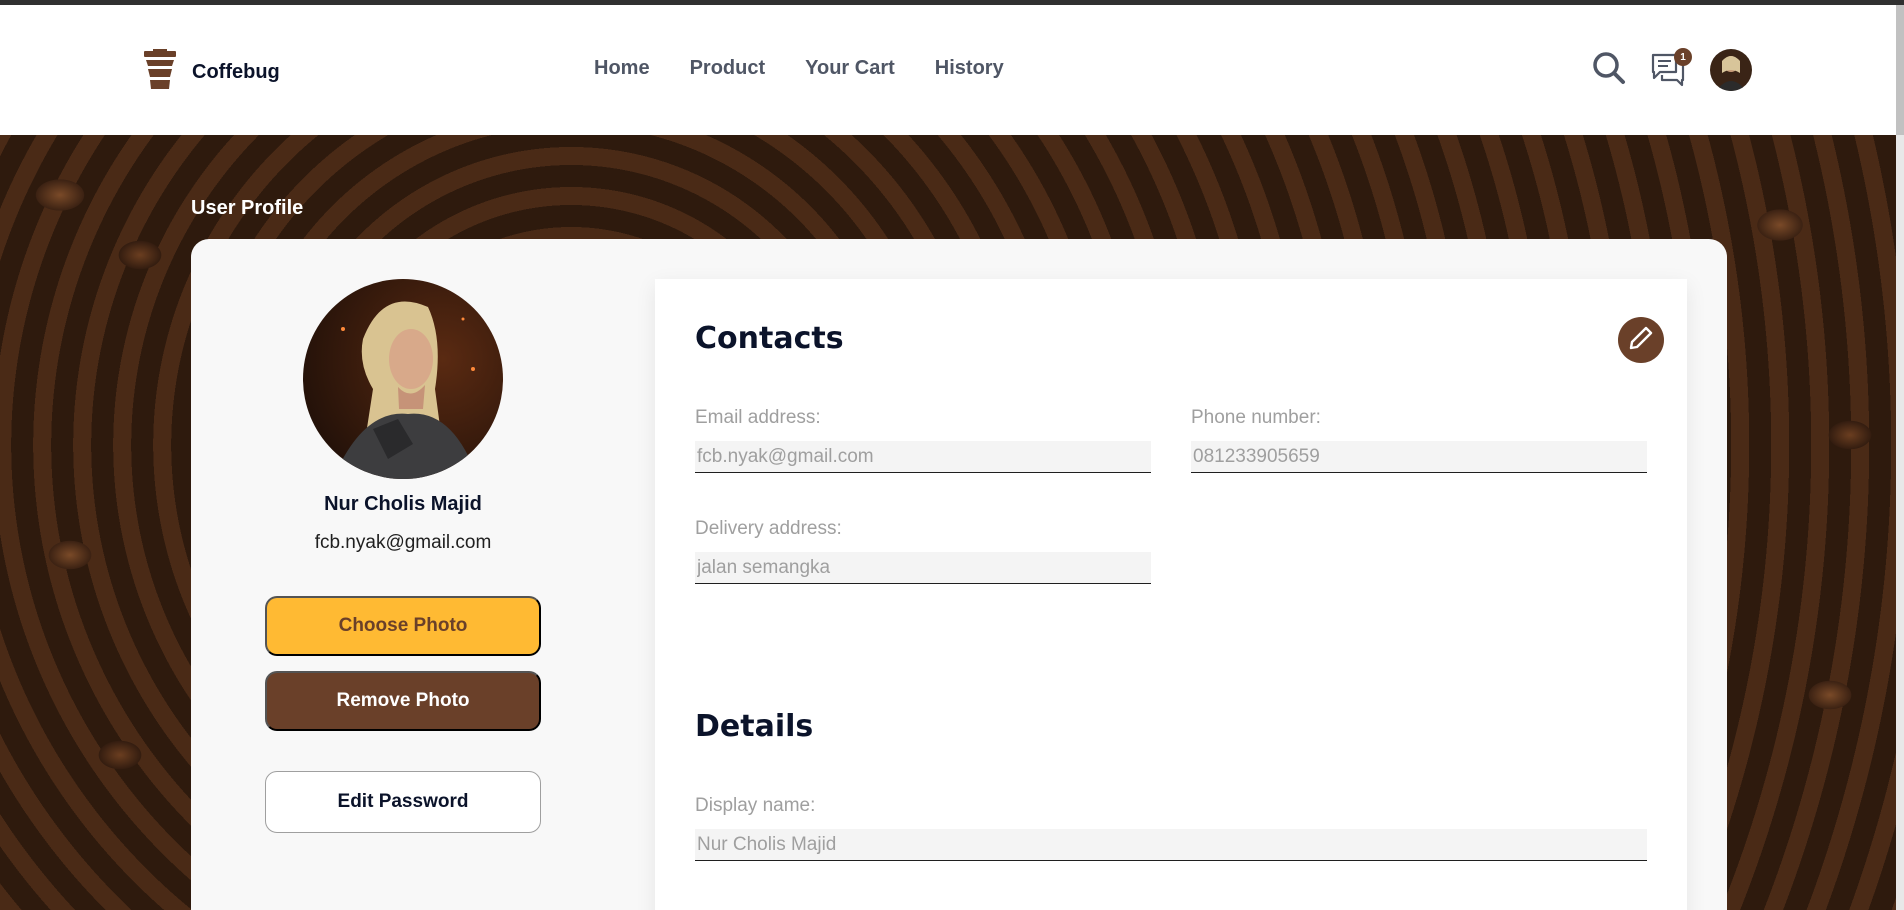 Image resolution: width=1904 pixels, height=910 pixels. I want to click on nav-home: Home, so click(622, 68).